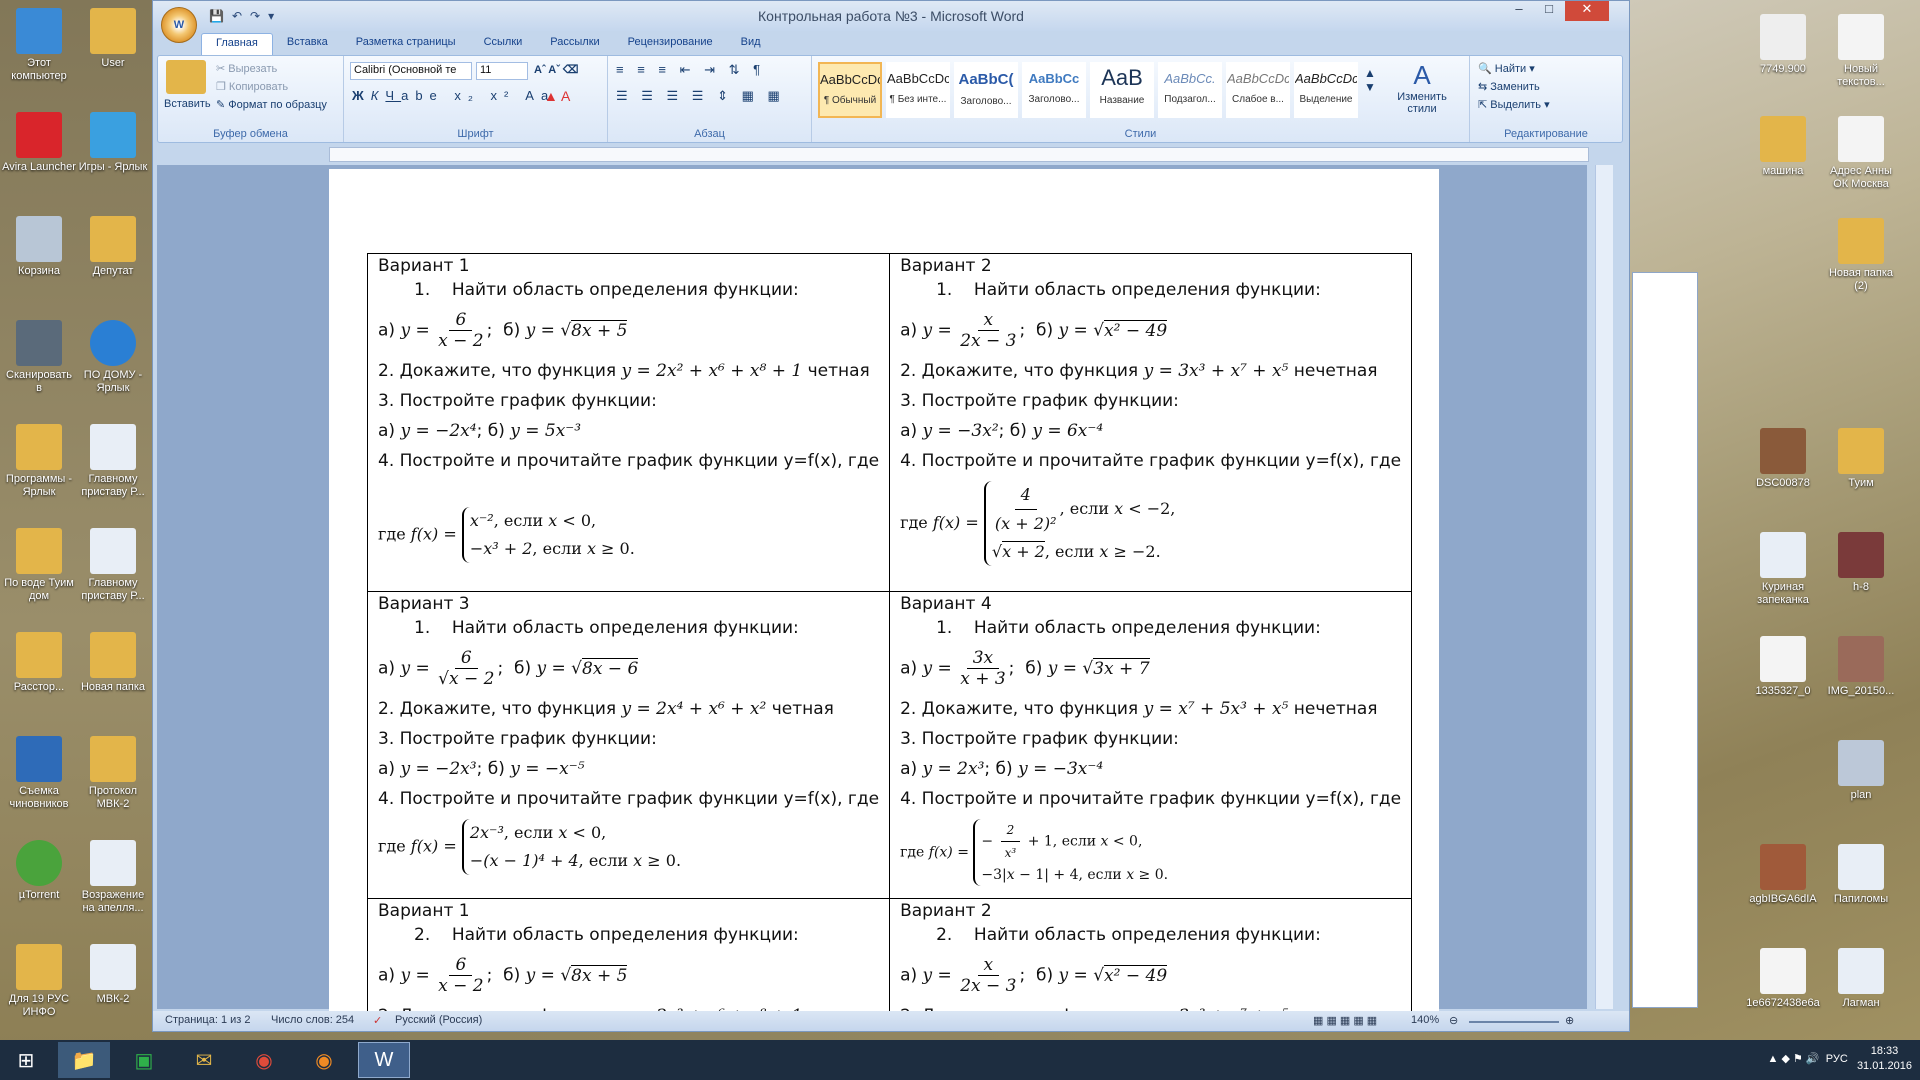  I want to click on tab-page-layout: Разметка страницы, so click(406, 44).